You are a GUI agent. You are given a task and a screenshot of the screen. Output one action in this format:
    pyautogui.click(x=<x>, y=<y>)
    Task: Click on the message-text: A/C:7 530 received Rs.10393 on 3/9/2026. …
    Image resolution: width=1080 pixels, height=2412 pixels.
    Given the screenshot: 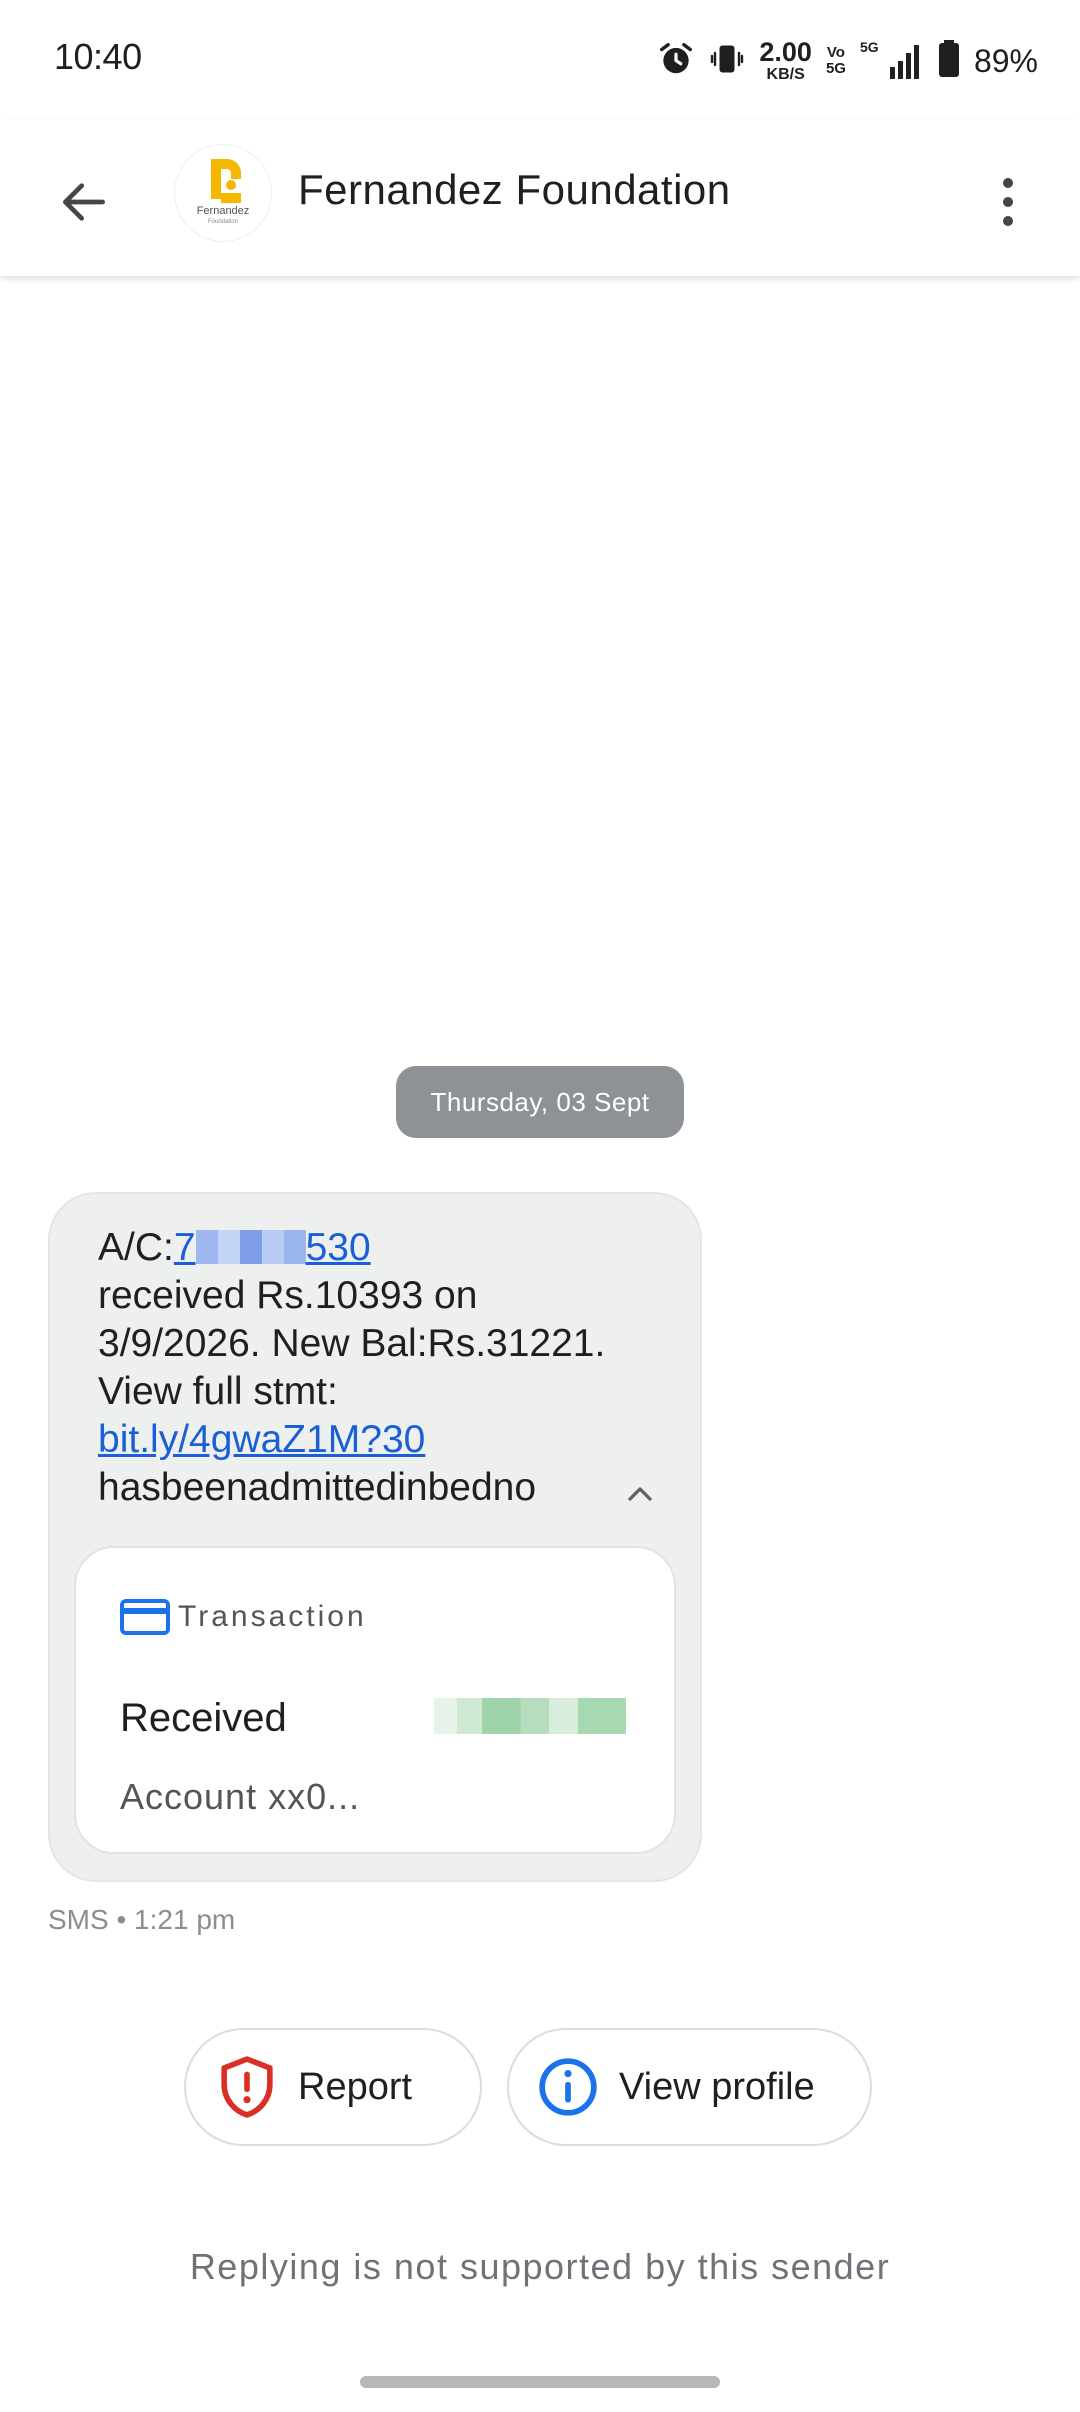 What is the action you would take?
    pyautogui.click(x=358, y=1368)
    